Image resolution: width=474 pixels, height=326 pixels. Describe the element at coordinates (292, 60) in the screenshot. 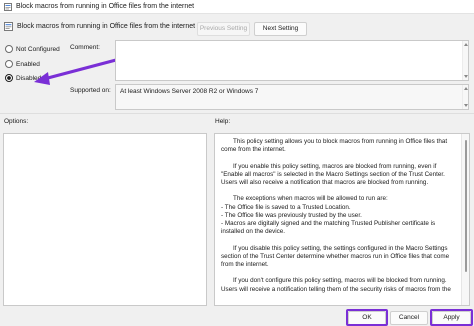

I see `comment-field` at that location.